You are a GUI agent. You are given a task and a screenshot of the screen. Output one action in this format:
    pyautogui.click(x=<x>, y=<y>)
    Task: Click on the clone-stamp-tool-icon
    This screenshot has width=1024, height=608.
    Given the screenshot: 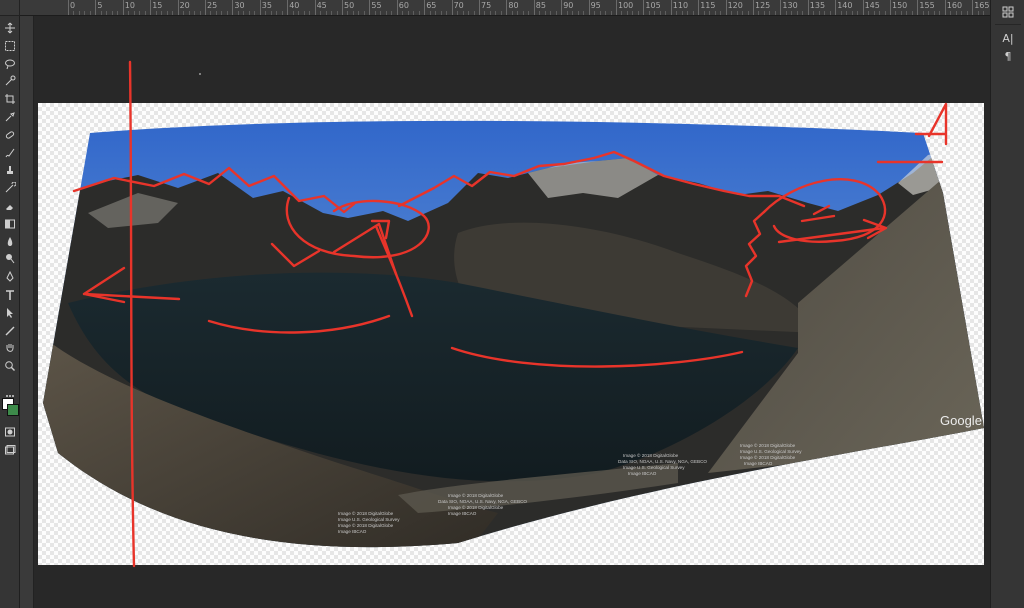 What is the action you would take?
    pyautogui.click(x=10, y=170)
    